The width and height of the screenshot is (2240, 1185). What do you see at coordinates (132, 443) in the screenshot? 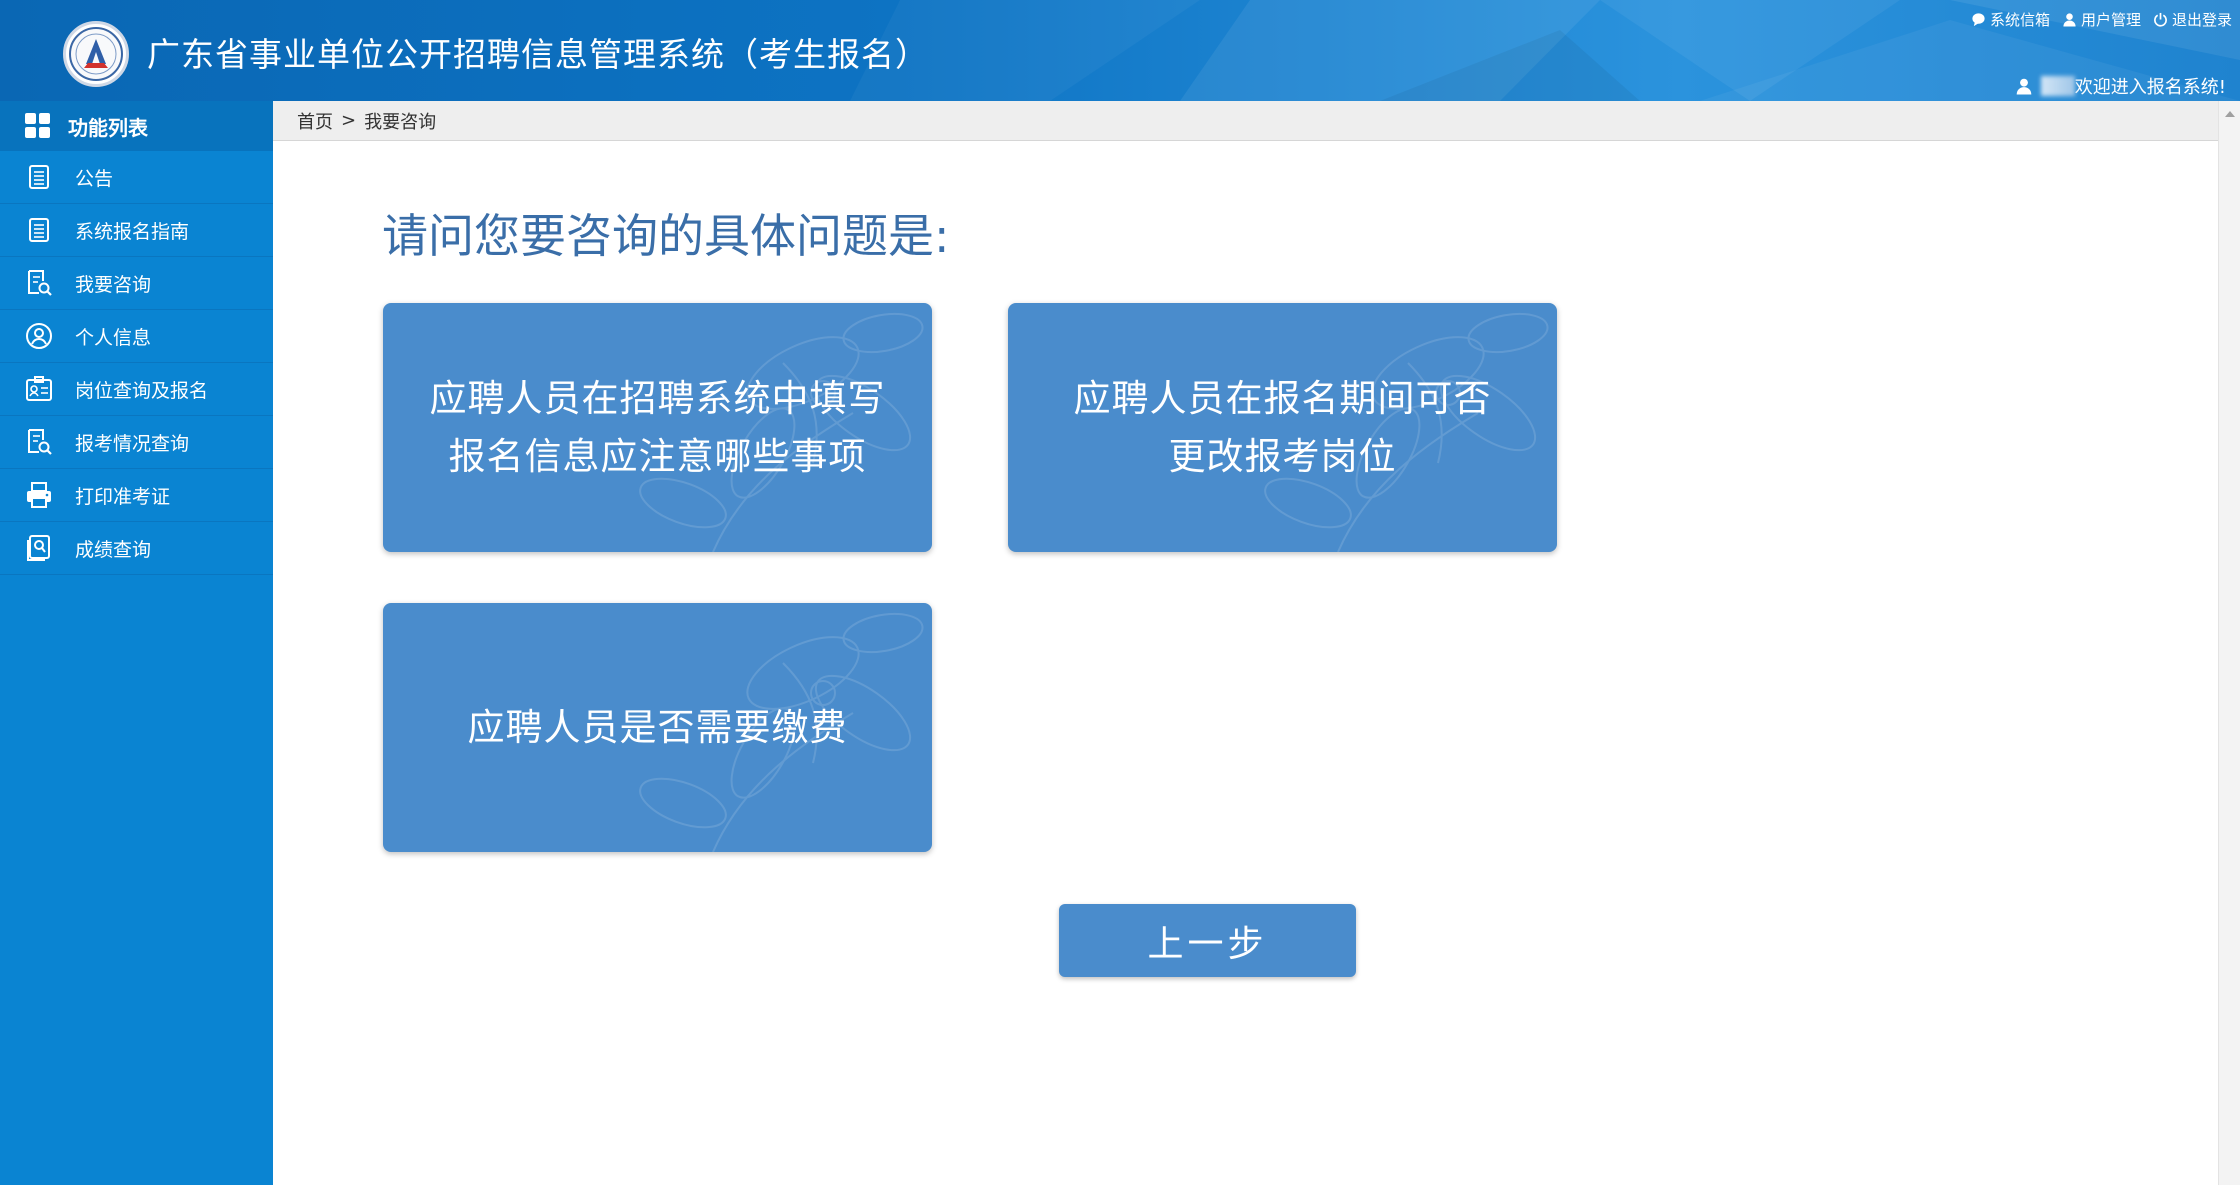
I see `sidebar-item-label: 报考情况查询` at bounding box center [132, 443].